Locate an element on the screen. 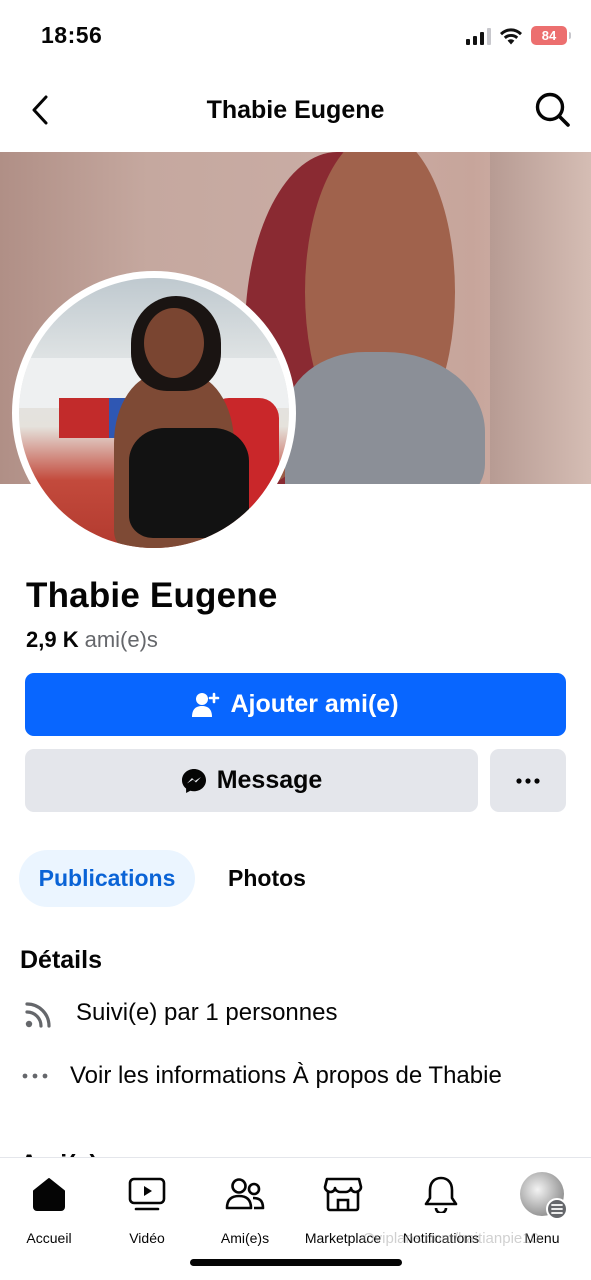 Image resolution: width=591 pixels, height=1280 pixels. more-options-button is located at coordinates (528, 780).